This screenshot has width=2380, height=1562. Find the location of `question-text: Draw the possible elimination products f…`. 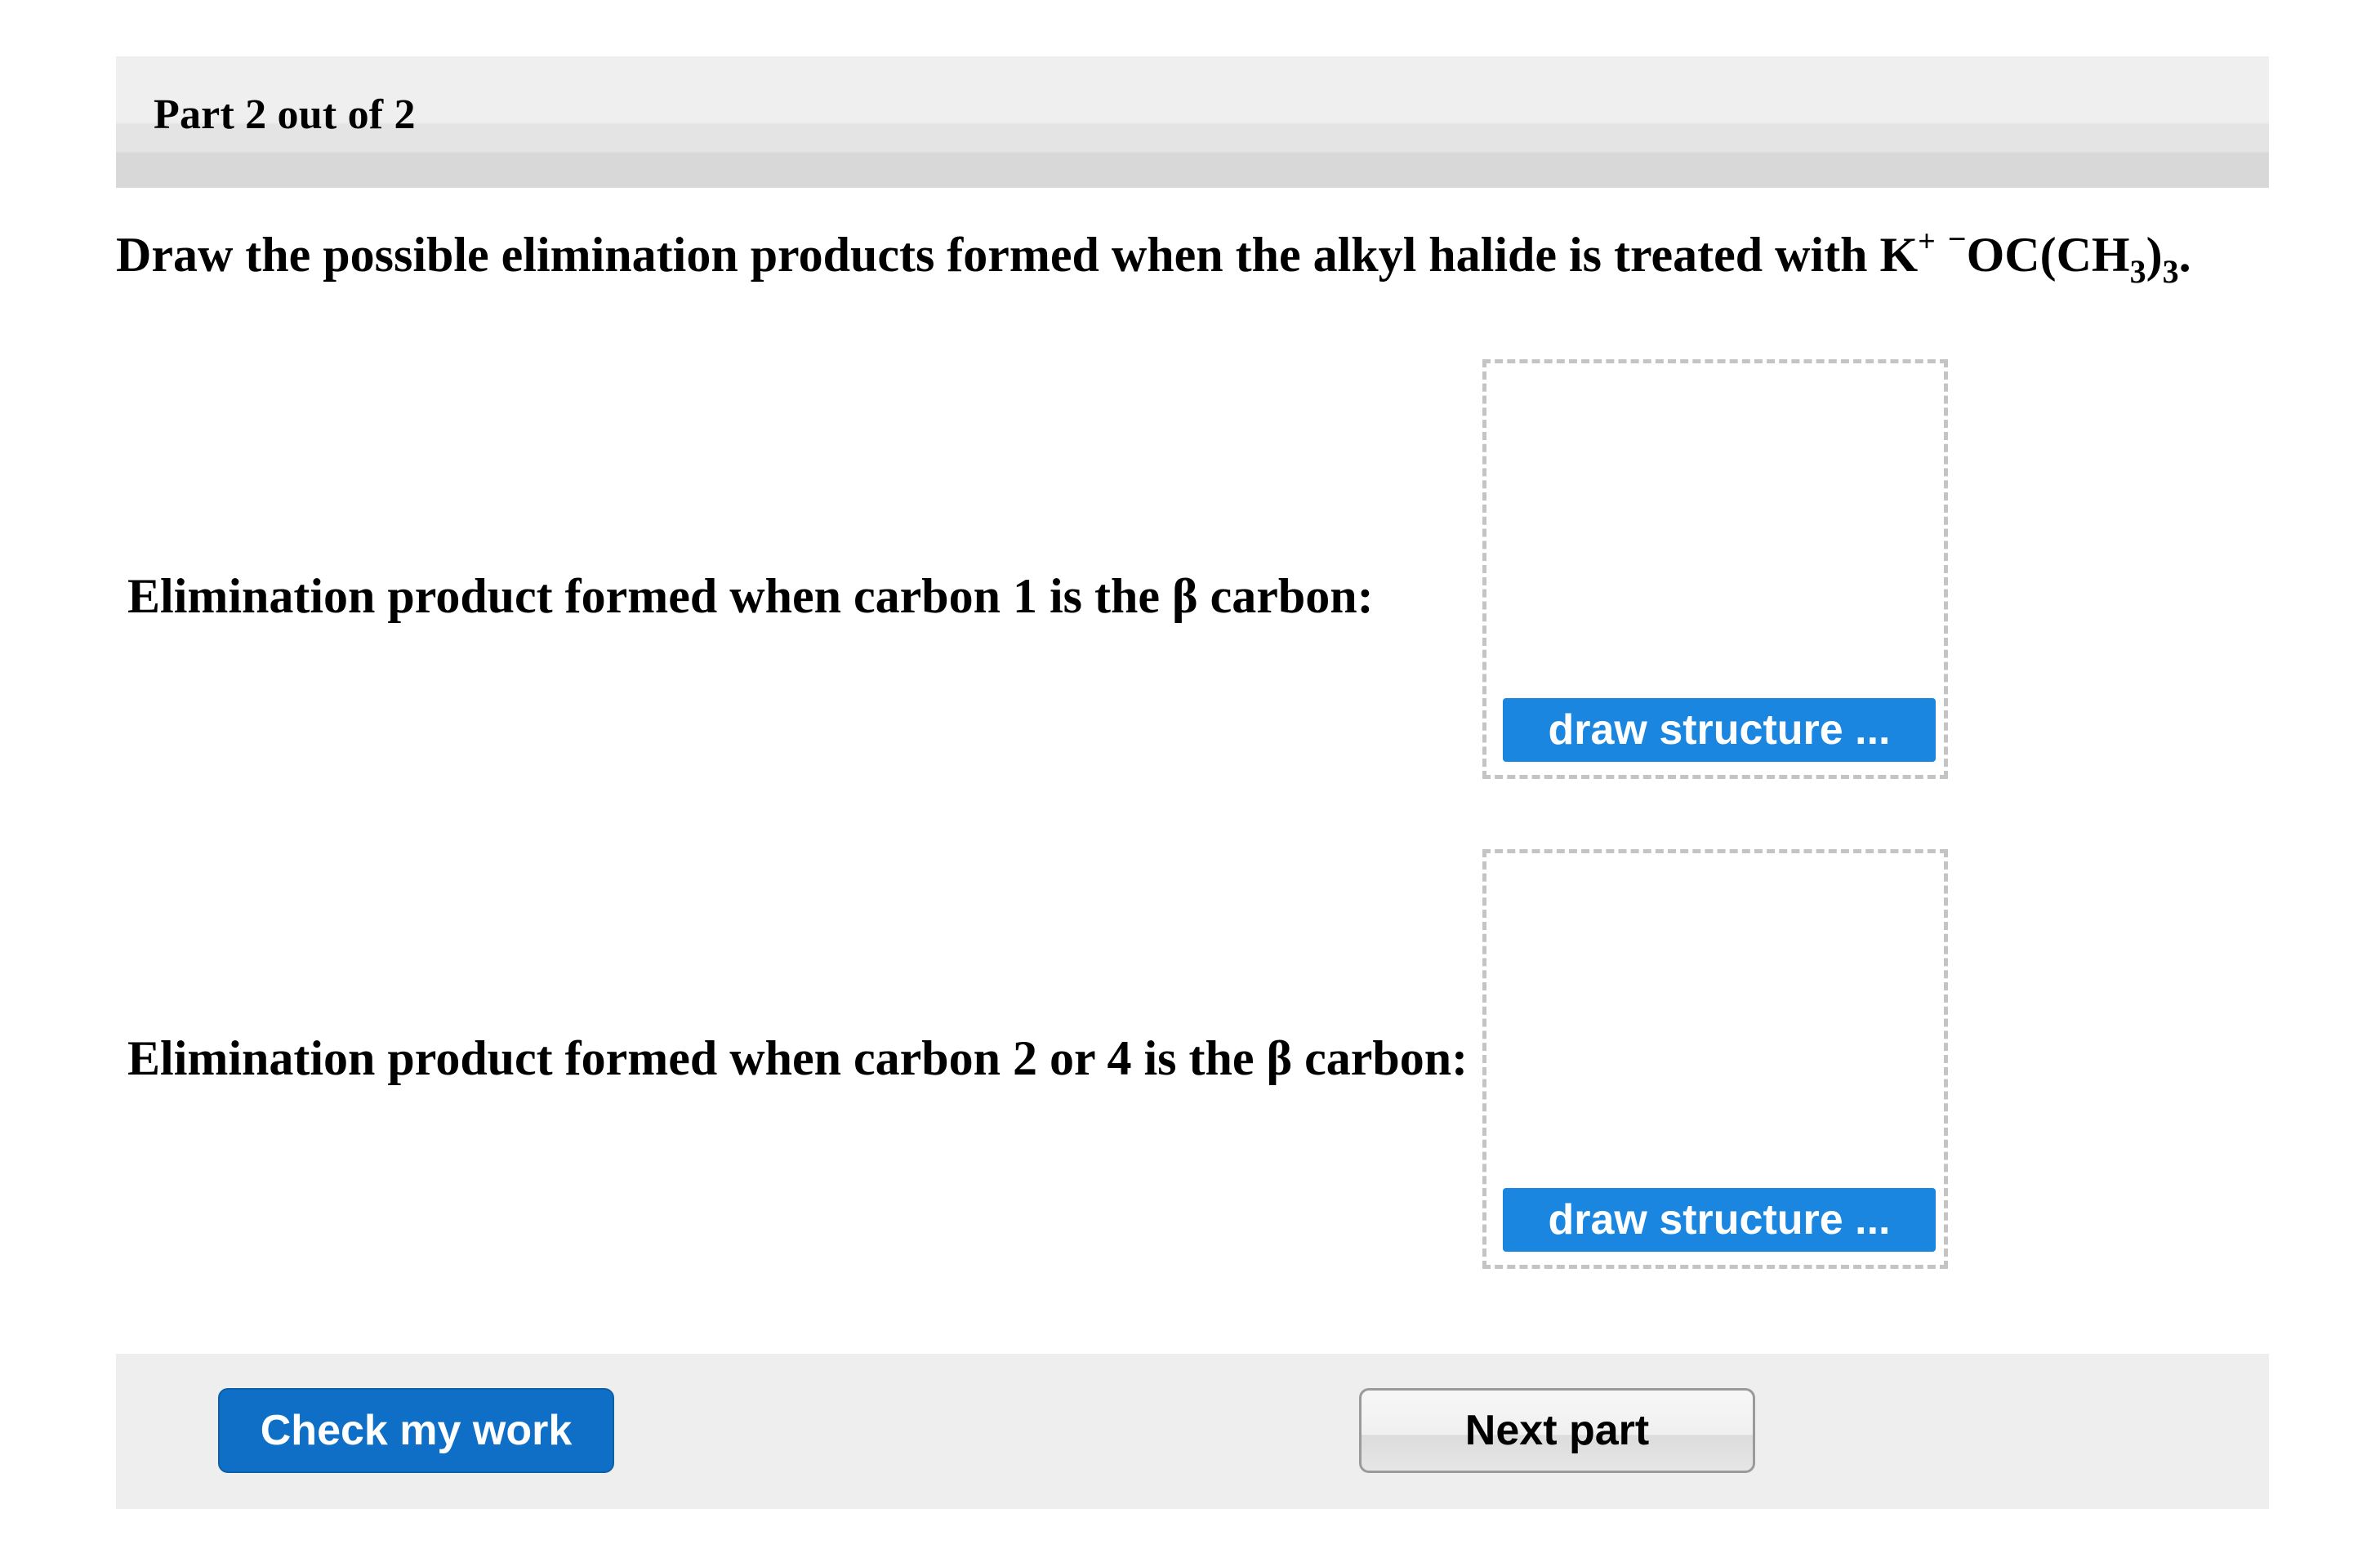

question-text: Draw the possible elimination products f… is located at coordinates (1153, 255).